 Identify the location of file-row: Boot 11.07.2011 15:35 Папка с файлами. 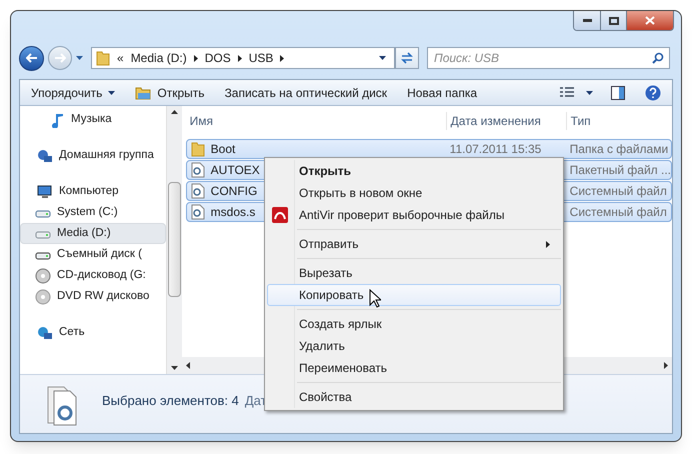
(429, 149).